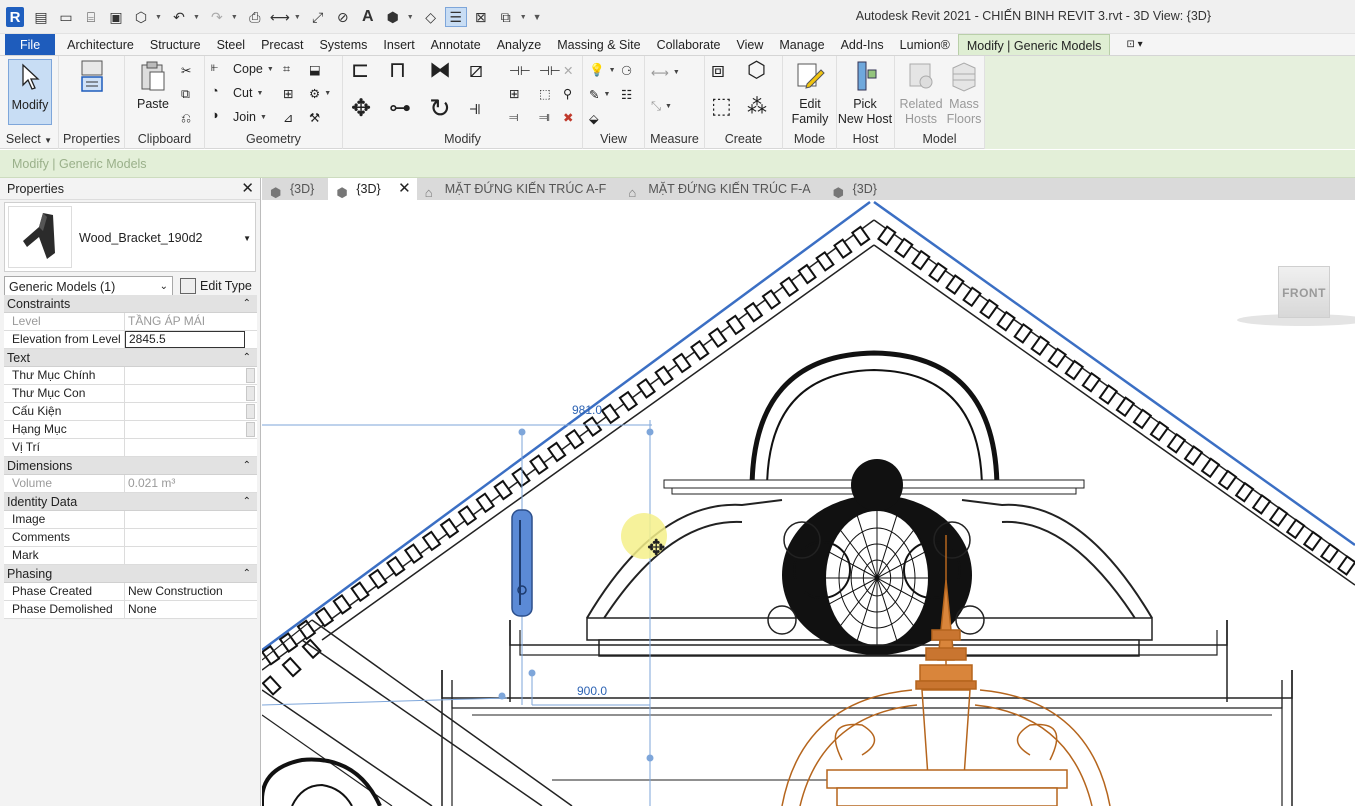  I want to click on group-dimensions: Dimensions ⌃, so click(130, 466).